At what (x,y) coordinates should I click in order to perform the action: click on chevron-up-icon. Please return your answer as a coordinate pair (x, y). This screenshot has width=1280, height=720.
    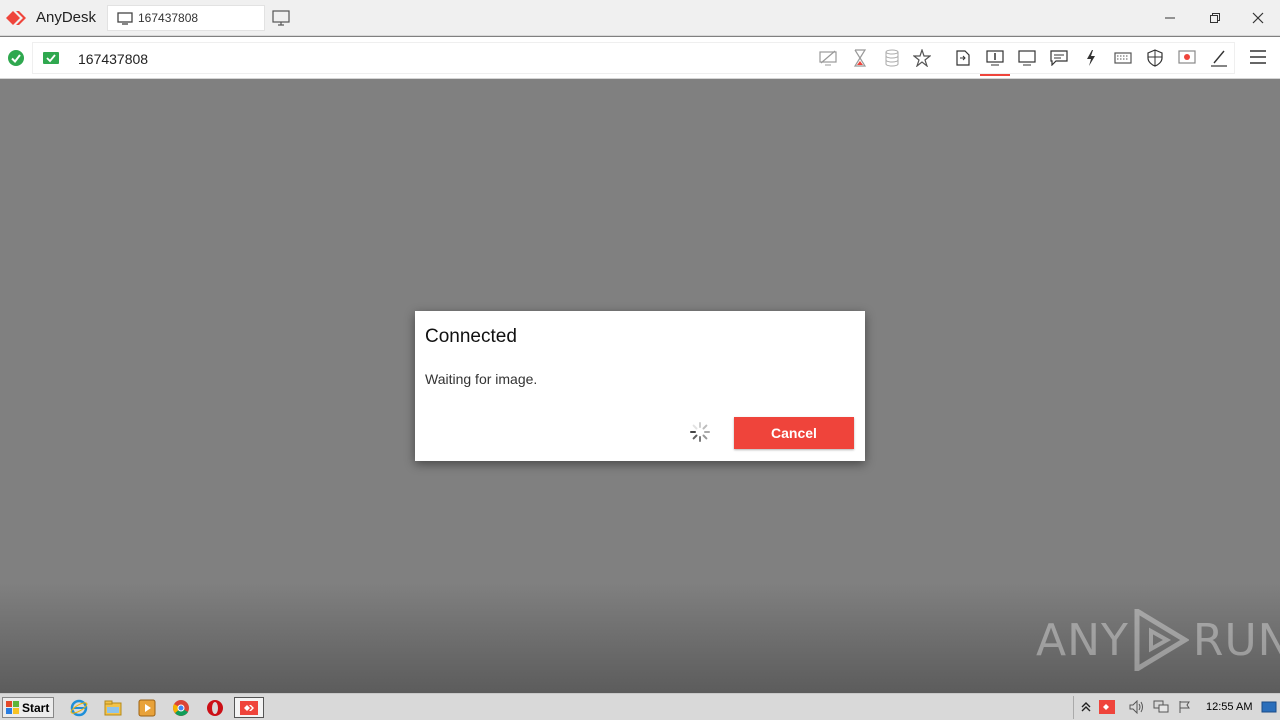
    Looking at the image, I should click on (1086, 707).